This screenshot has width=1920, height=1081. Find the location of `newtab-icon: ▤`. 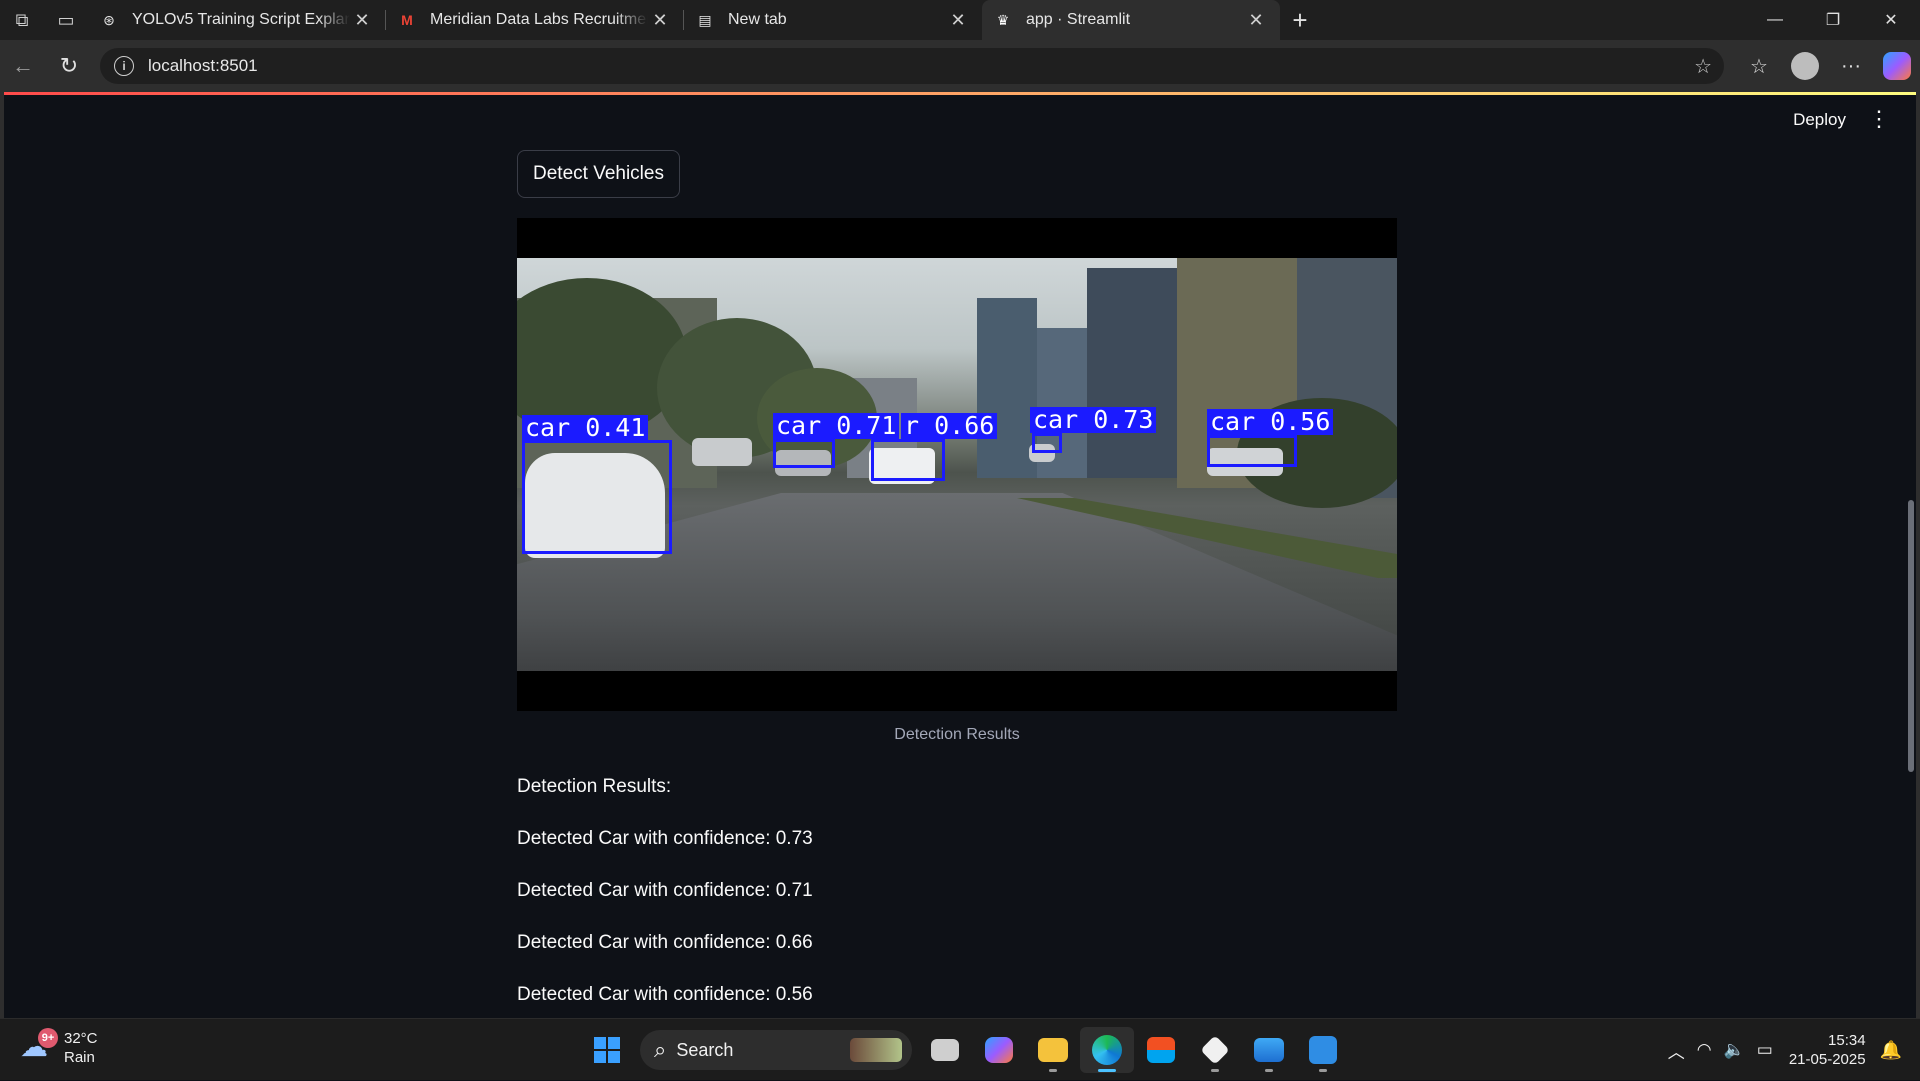

newtab-icon: ▤ is located at coordinates (705, 19).